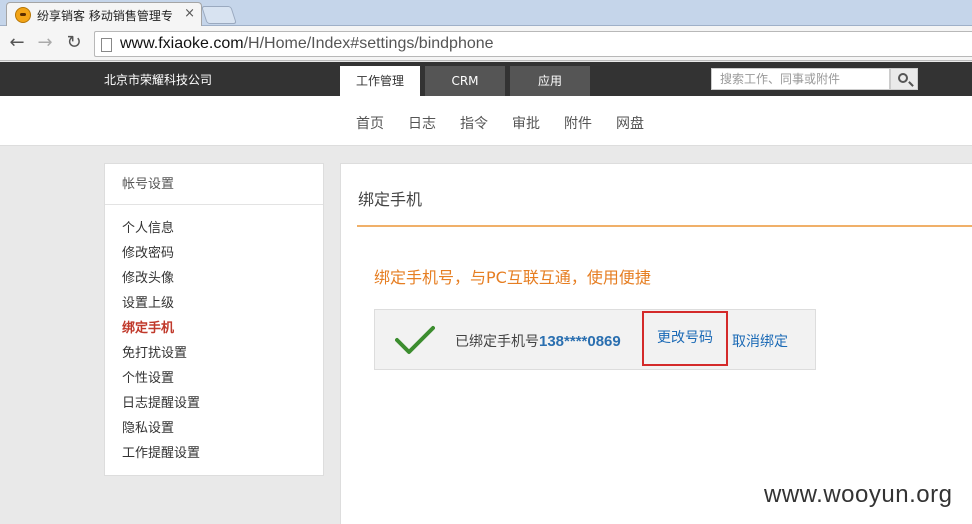  I want to click on browser-tab: 纷享销客 移动销售管理专 ×, so click(104, 14).